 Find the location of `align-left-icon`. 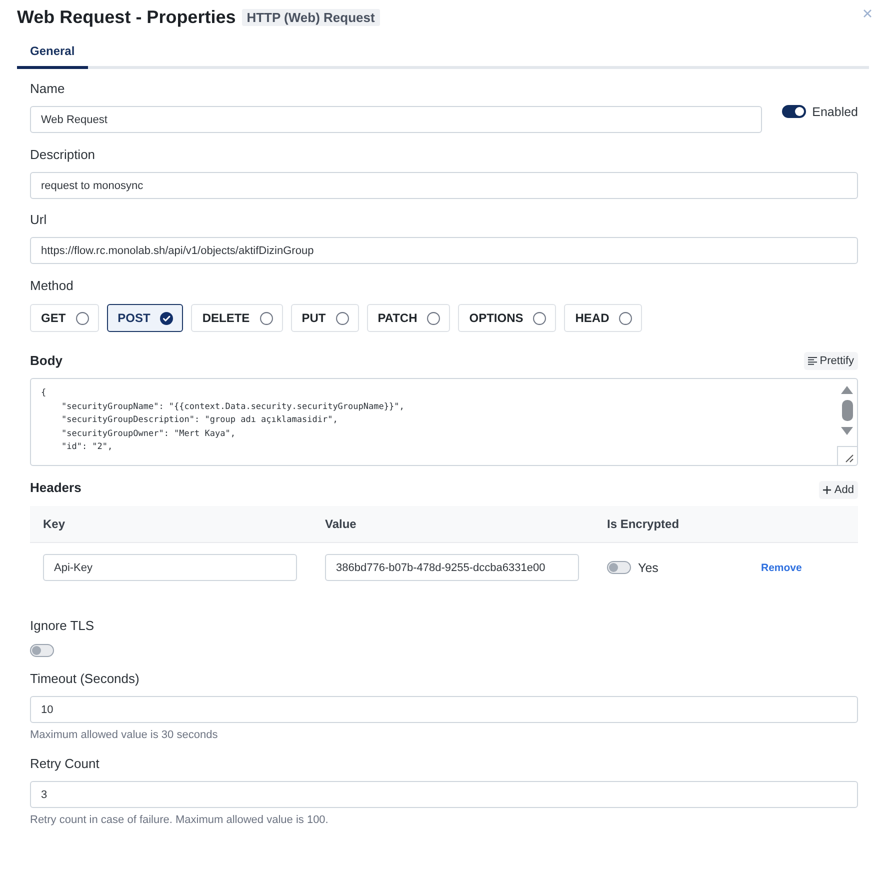

align-left-icon is located at coordinates (812, 361).